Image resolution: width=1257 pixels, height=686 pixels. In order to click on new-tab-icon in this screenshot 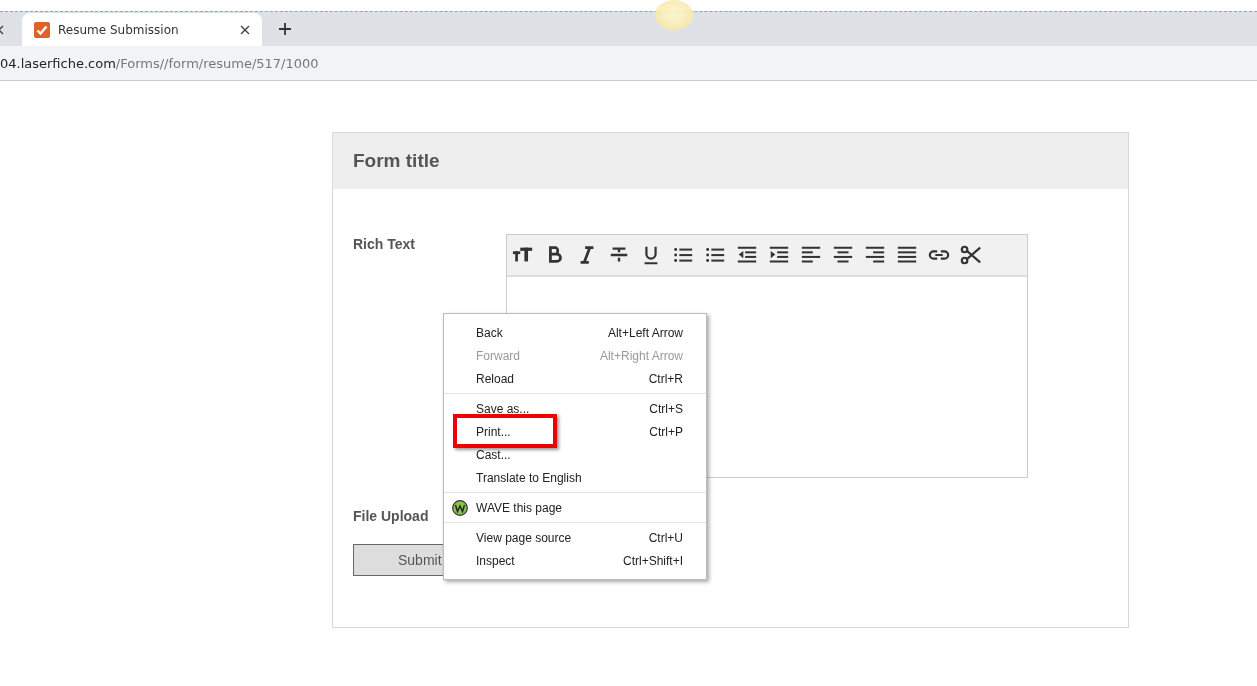, I will do `click(285, 29)`.